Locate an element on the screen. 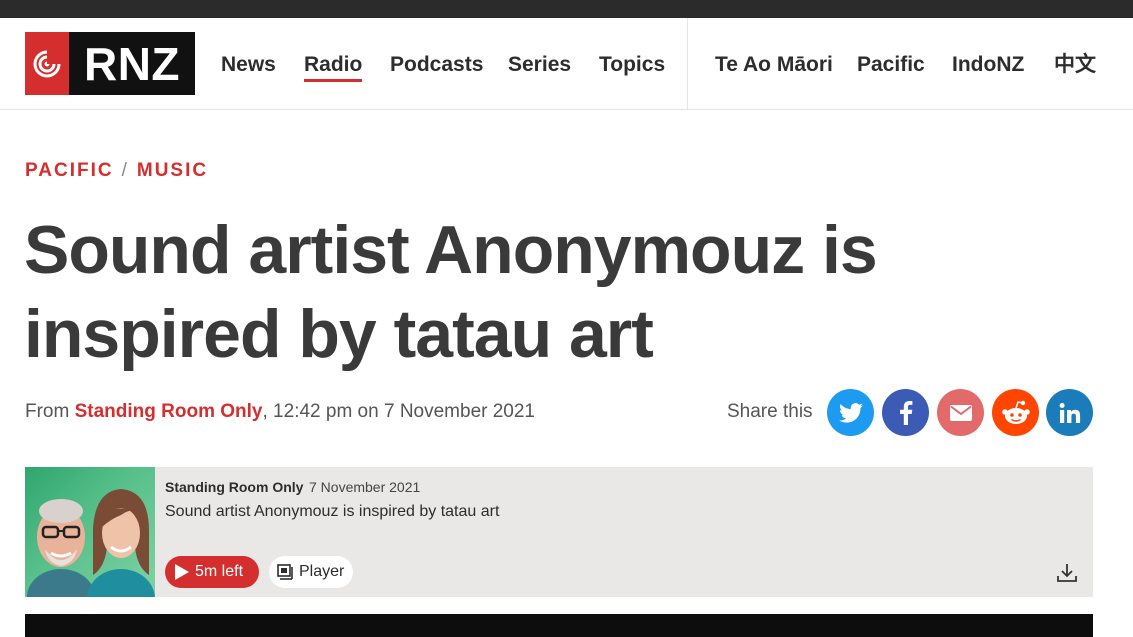 This screenshot has height=637, width=1133. play-button: 5m left is located at coordinates (212, 572).